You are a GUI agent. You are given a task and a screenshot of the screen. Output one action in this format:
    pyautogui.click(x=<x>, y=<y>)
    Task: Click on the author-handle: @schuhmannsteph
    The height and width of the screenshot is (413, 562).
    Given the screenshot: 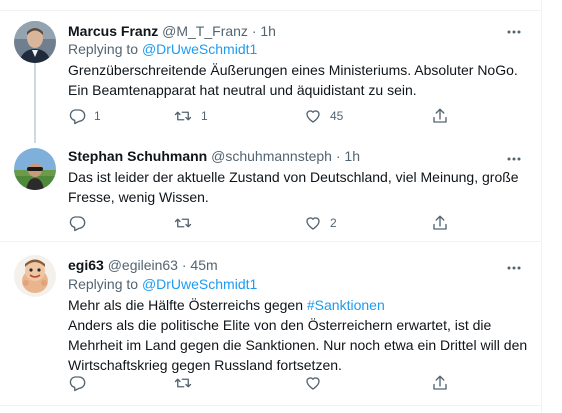 What is the action you would take?
    pyautogui.click(x=271, y=156)
    